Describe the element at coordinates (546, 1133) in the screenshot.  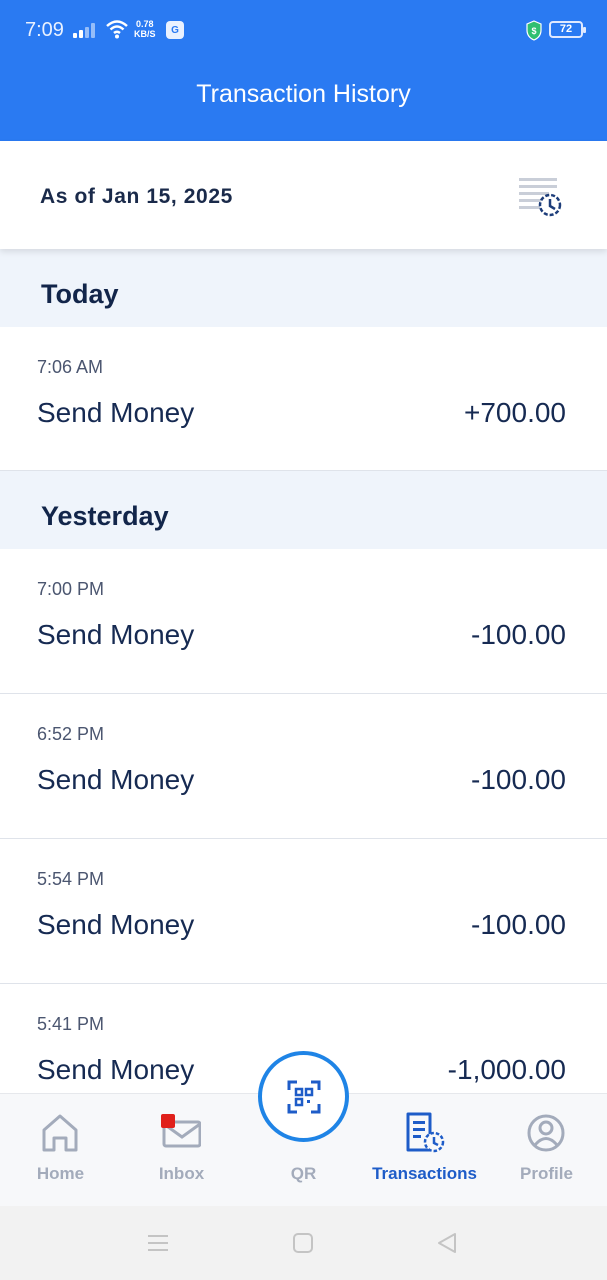
I see `profile-icon` at that location.